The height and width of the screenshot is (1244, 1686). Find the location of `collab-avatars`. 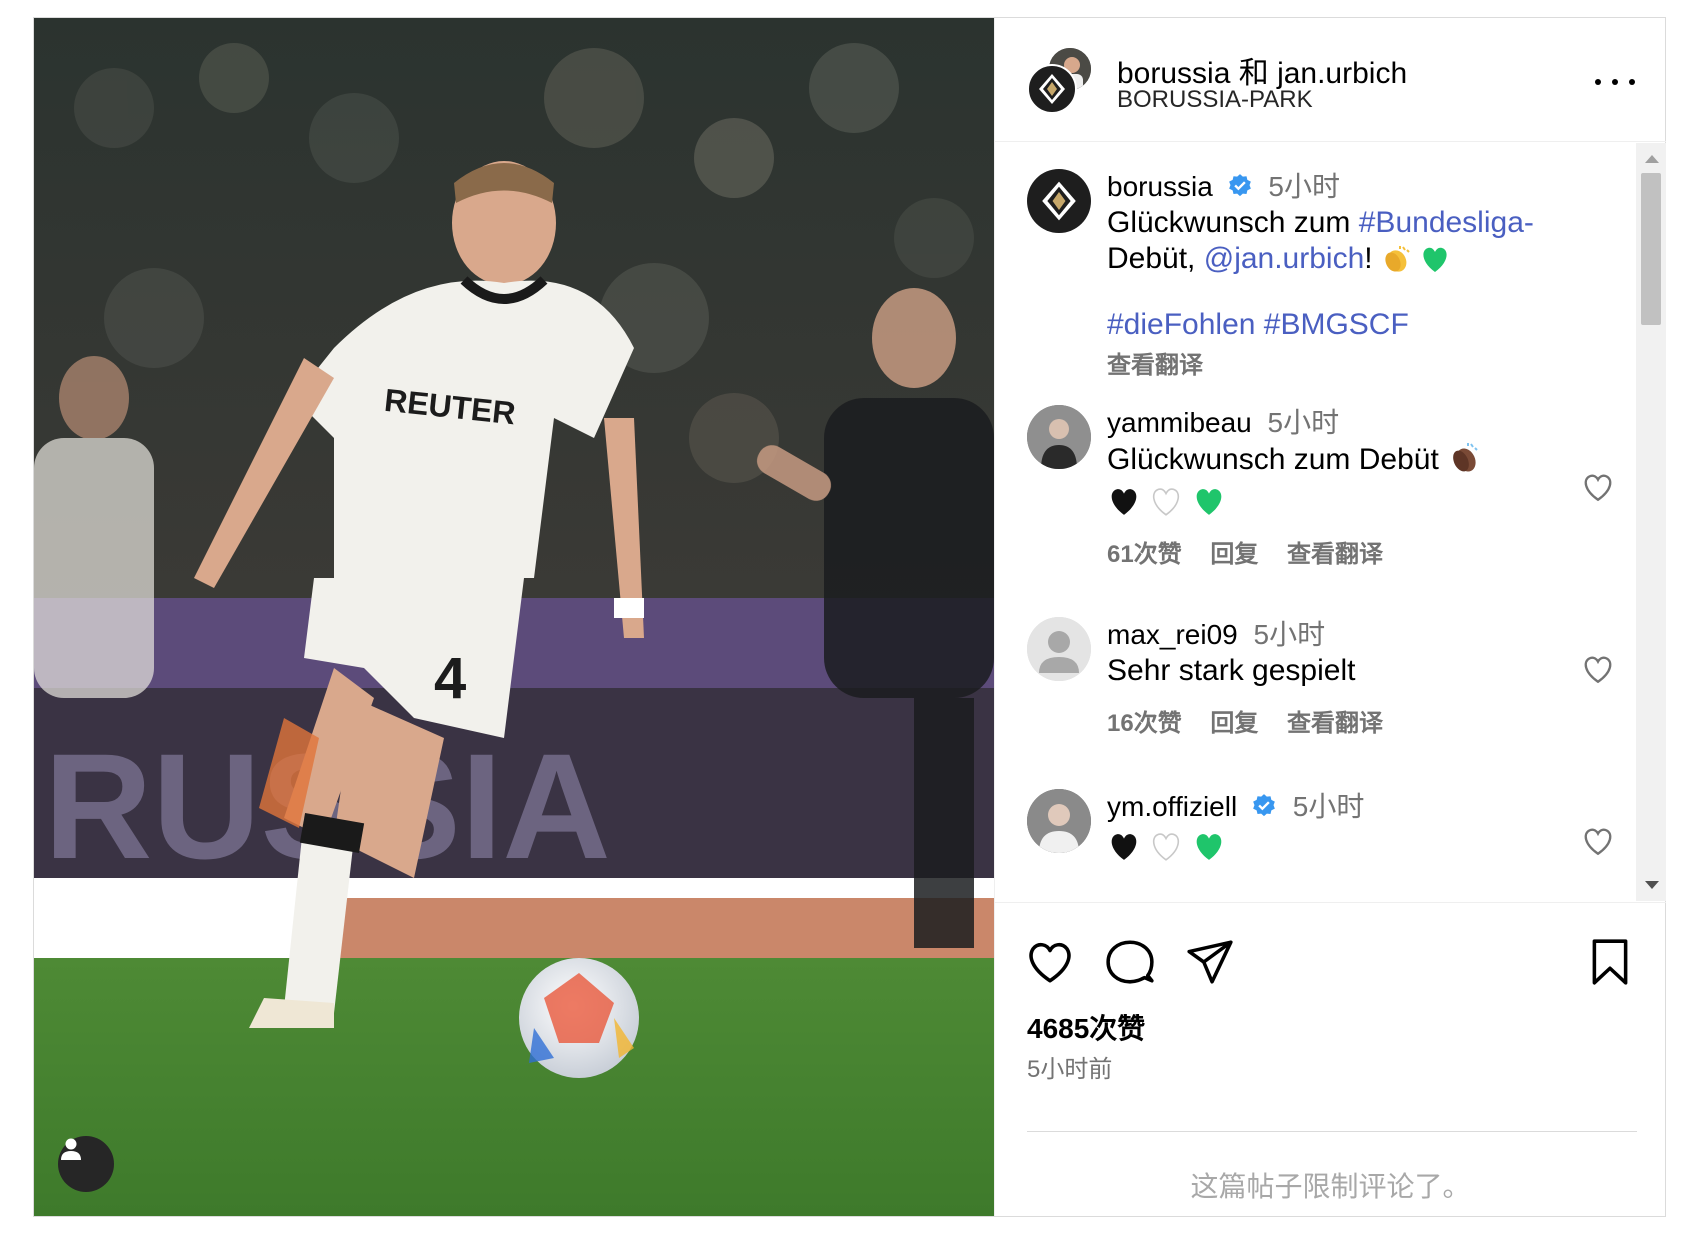

collab-avatars is located at coordinates (1061, 80).